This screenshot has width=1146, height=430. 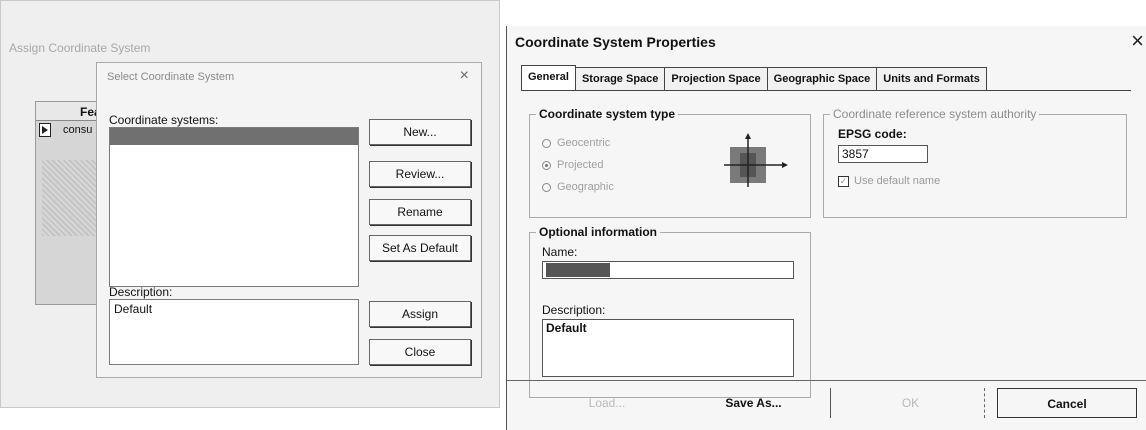 What do you see at coordinates (822, 78) in the screenshot?
I see `tab-geographic-space: Geographic Space` at bounding box center [822, 78].